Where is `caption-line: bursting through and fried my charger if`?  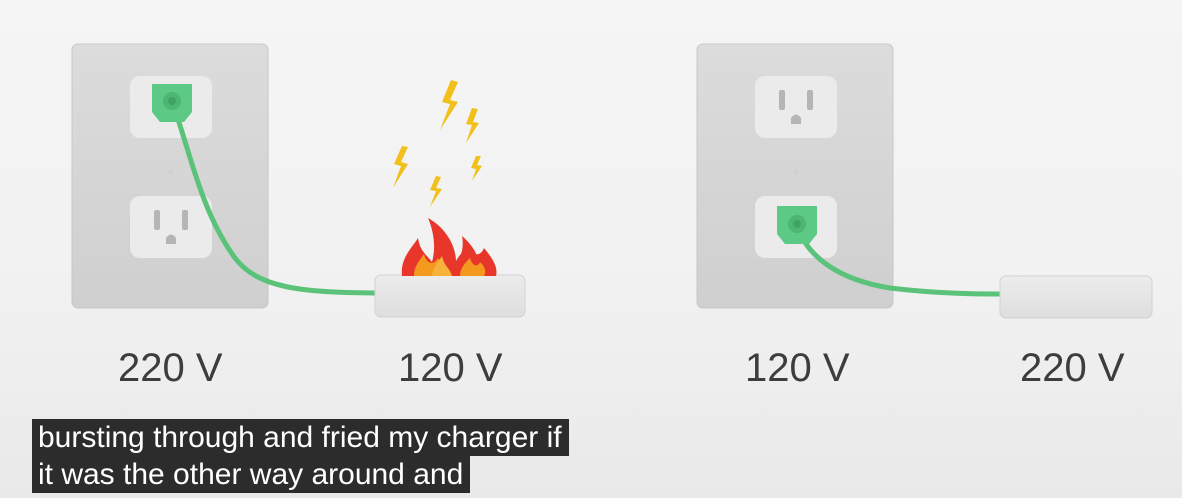 caption-line: bursting through and fried my charger if is located at coordinates (300, 437).